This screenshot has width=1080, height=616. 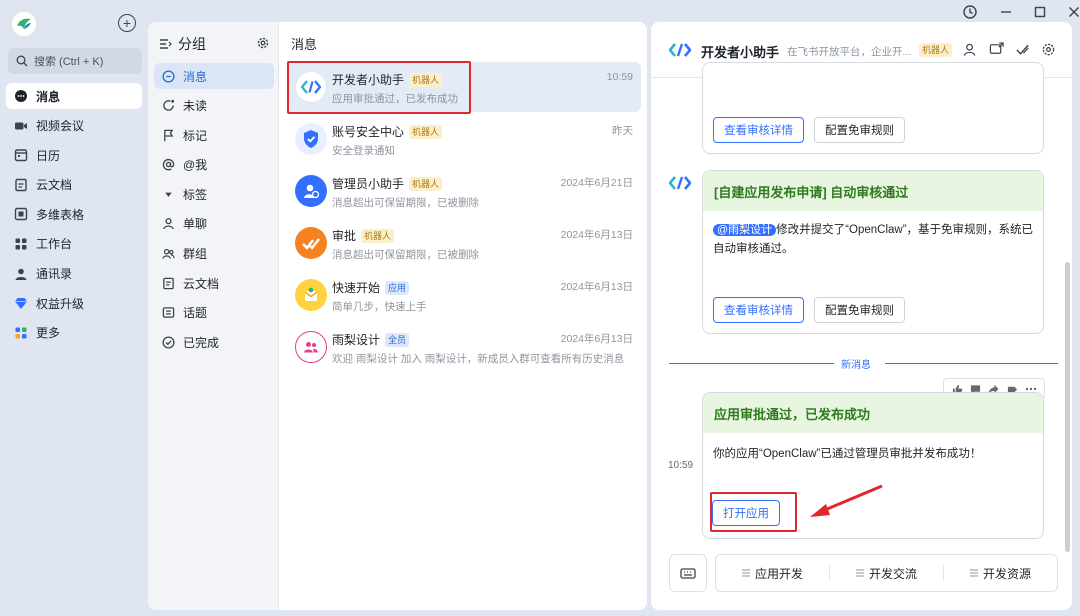 What do you see at coordinates (74, 155) in the screenshot?
I see `nav-item-calendar: 日历` at bounding box center [74, 155].